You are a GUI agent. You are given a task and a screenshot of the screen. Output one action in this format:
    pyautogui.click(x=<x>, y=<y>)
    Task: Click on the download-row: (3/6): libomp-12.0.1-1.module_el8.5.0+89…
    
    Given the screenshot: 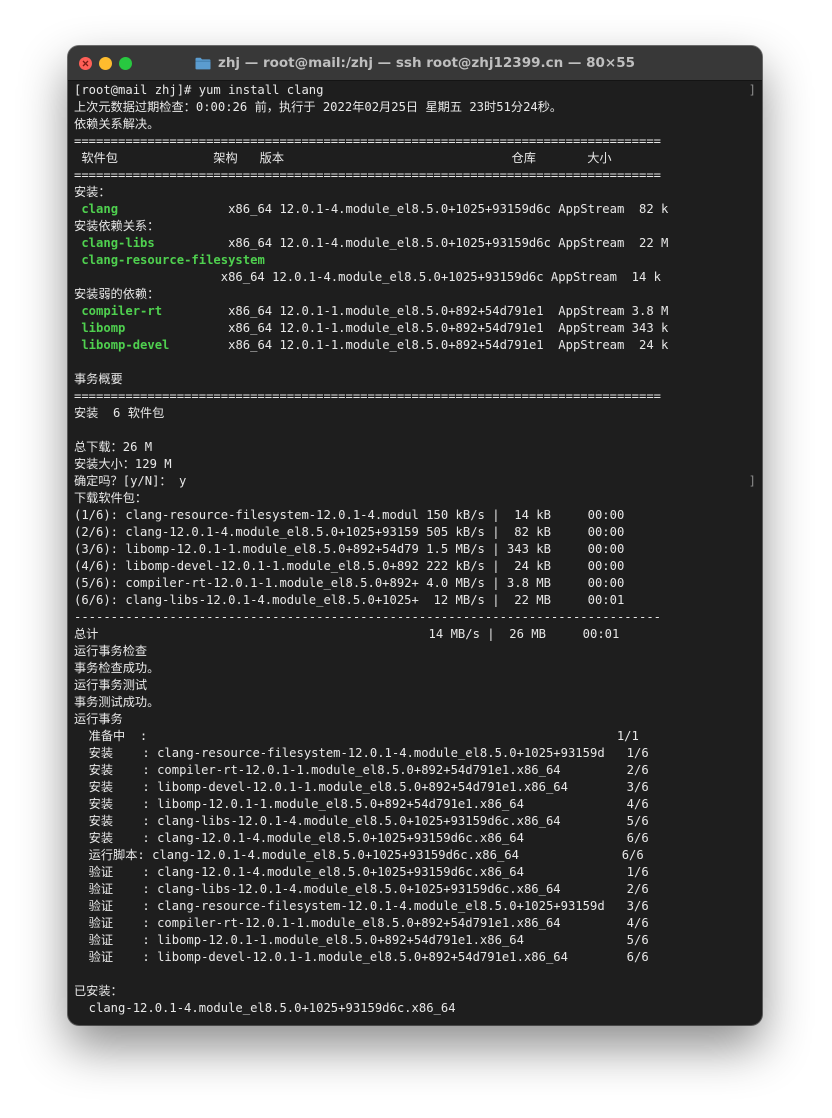 What is the action you would take?
    pyautogui.click(x=415, y=549)
    